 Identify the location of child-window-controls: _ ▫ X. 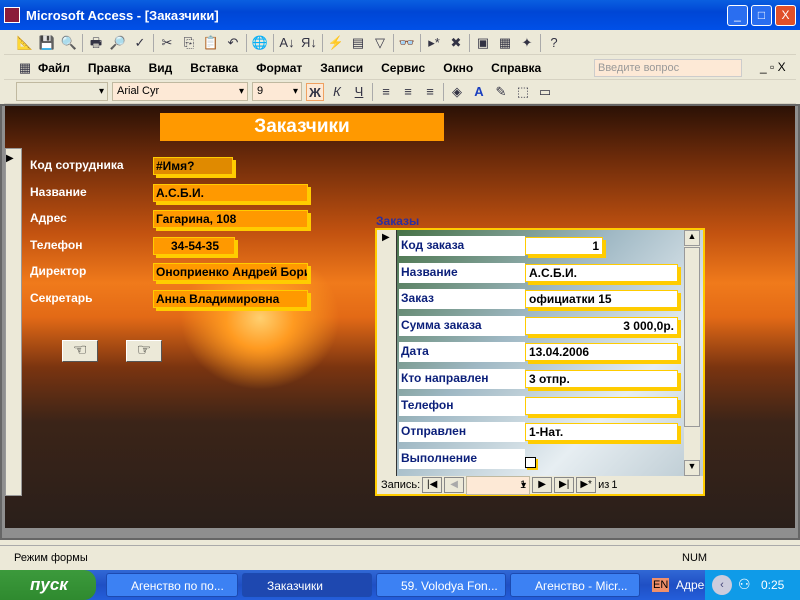
(773, 67).